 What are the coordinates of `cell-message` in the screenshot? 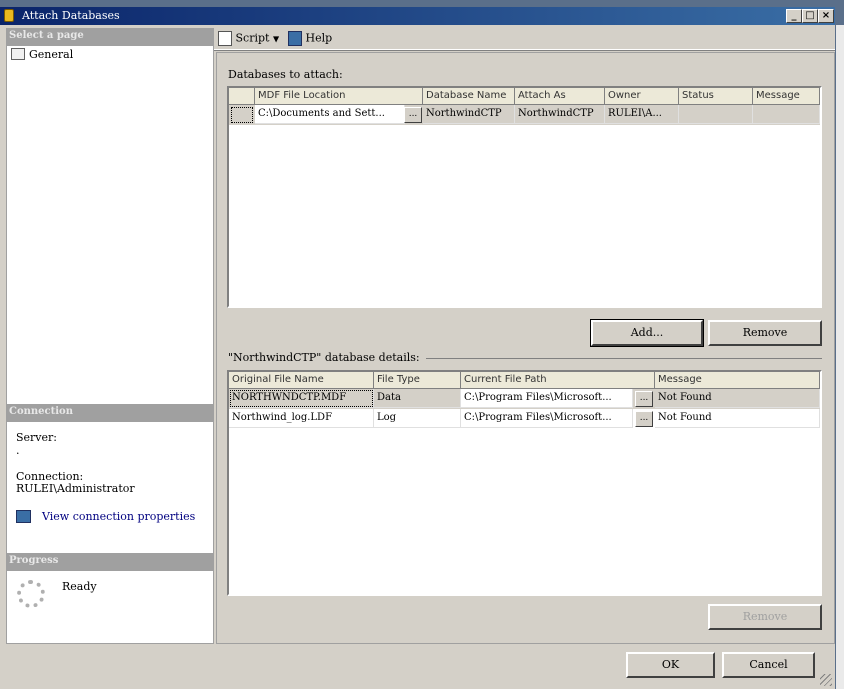 It's located at (786, 114).